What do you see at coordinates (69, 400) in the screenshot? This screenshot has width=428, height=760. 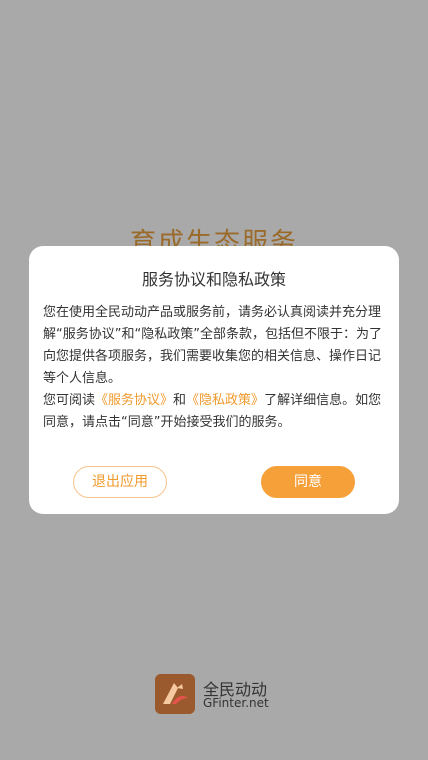 I see `p2-prefix: 您可阅读` at bounding box center [69, 400].